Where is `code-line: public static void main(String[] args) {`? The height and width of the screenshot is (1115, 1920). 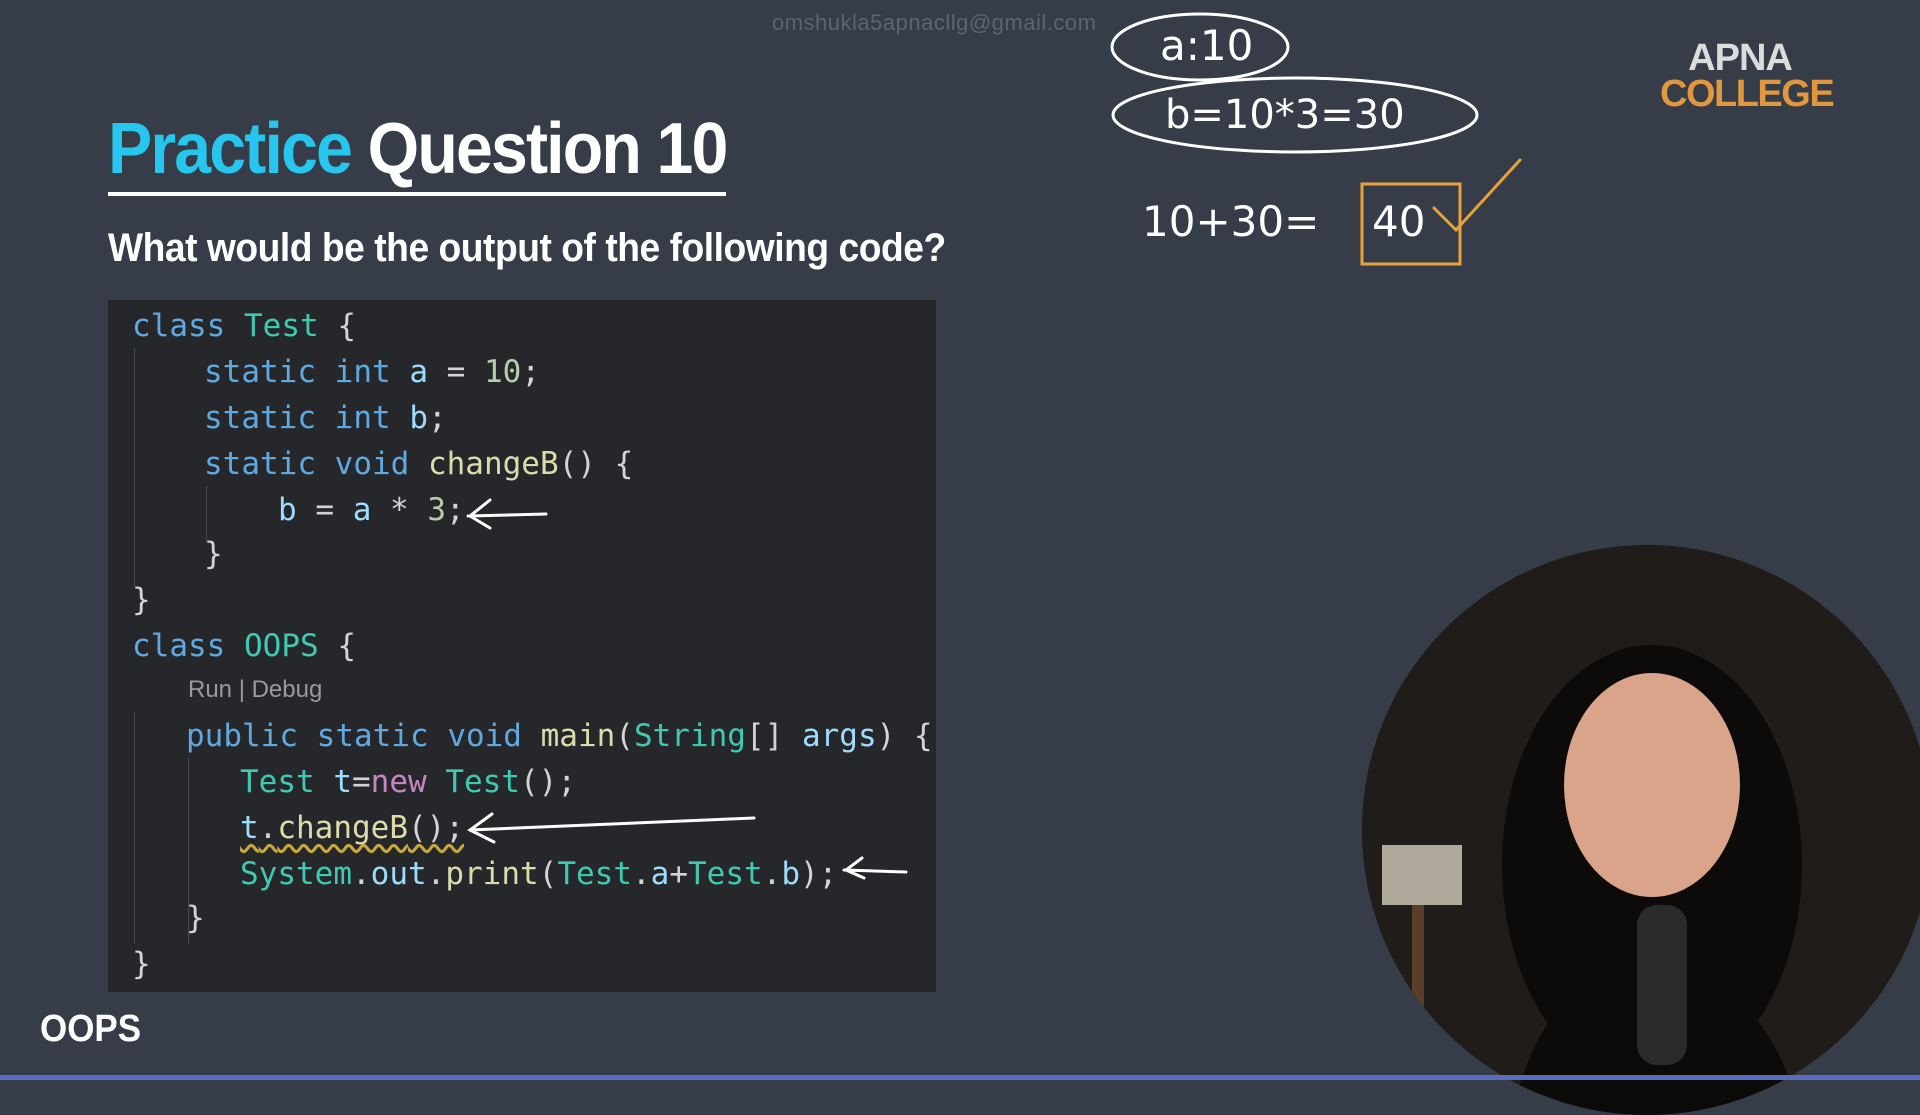 code-line: public static void main(String[] args) { is located at coordinates (559, 736).